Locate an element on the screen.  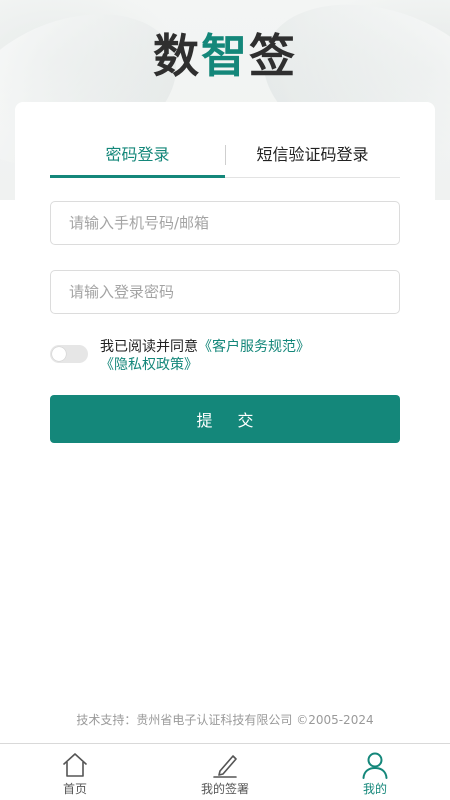
tabbar-item-my-signatures: 我的签署 is located at coordinates (225, 772).